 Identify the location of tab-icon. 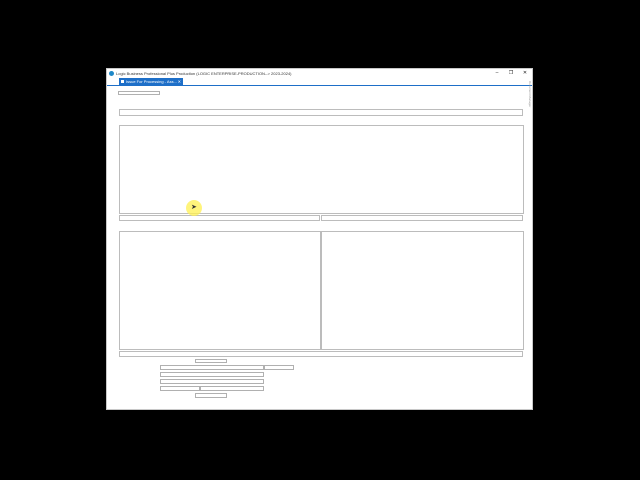
(122, 81).